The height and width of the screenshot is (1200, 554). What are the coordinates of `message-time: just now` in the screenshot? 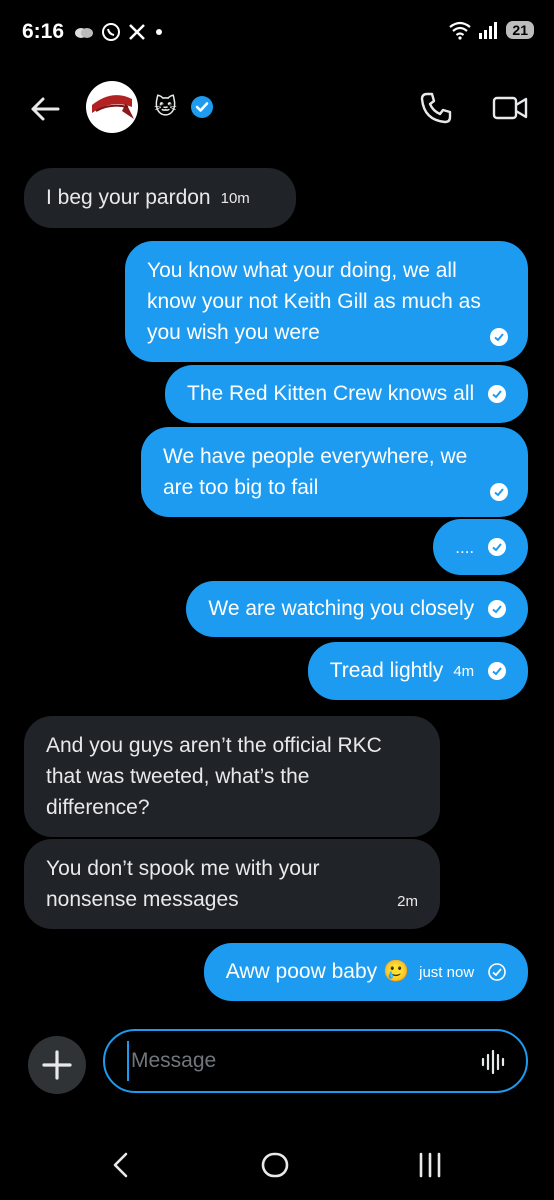 It's located at (447, 972).